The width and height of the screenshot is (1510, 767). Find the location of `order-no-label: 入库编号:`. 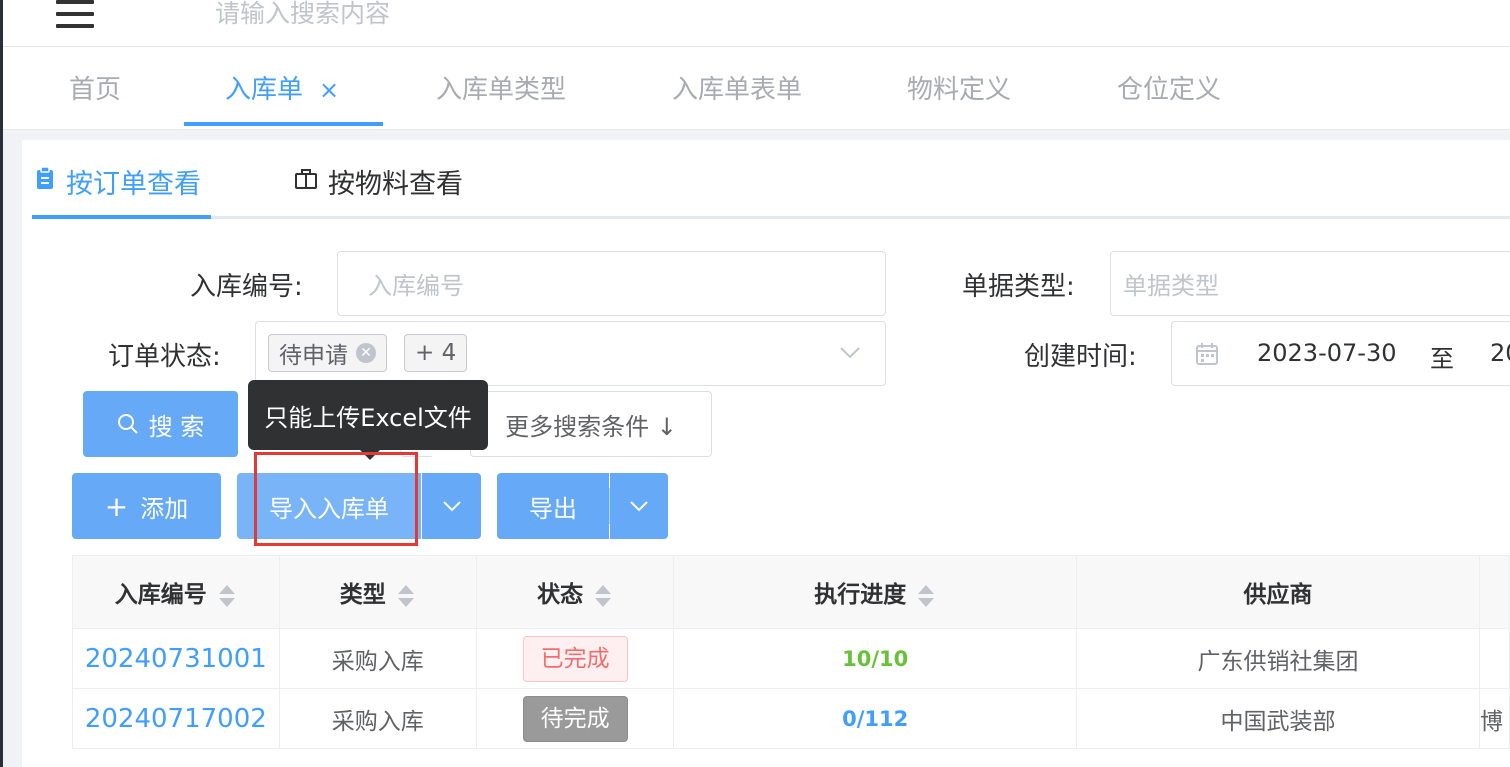

order-no-label: 入库编号: is located at coordinates (246, 287).